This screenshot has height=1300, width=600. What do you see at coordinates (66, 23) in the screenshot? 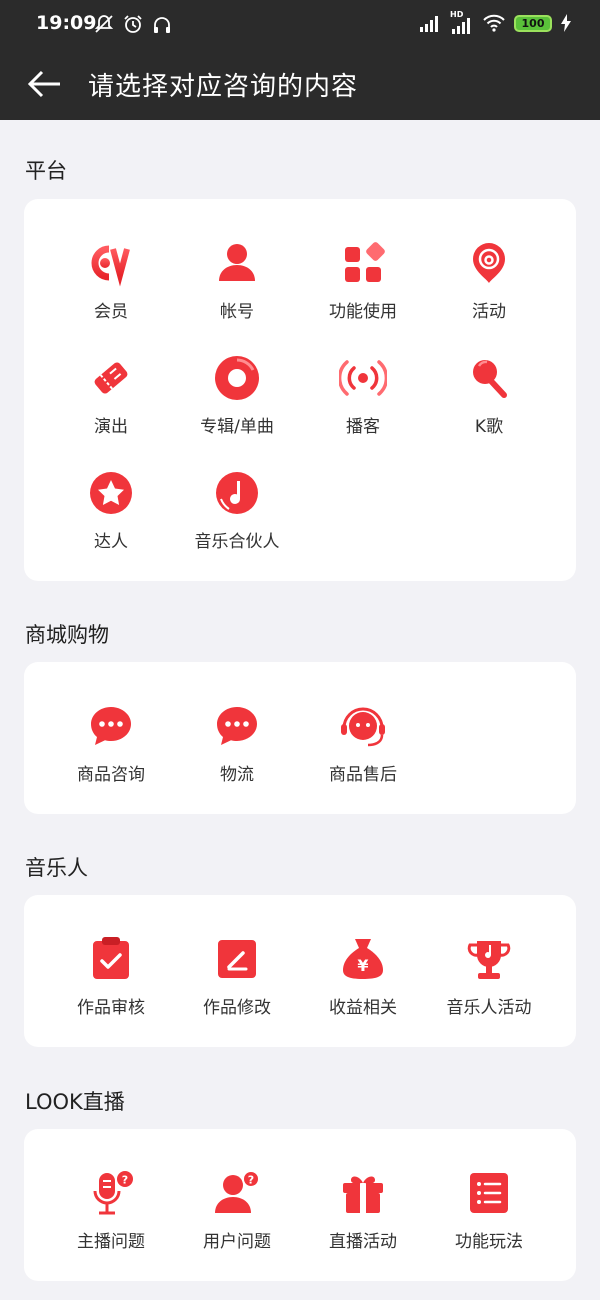
I see `status-time: 19:09` at bounding box center [66, 23].